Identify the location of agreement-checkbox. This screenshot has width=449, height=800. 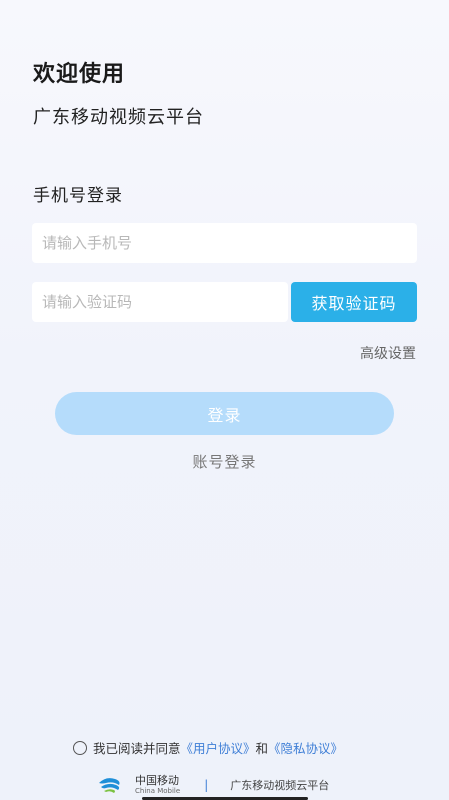
(80, 747).